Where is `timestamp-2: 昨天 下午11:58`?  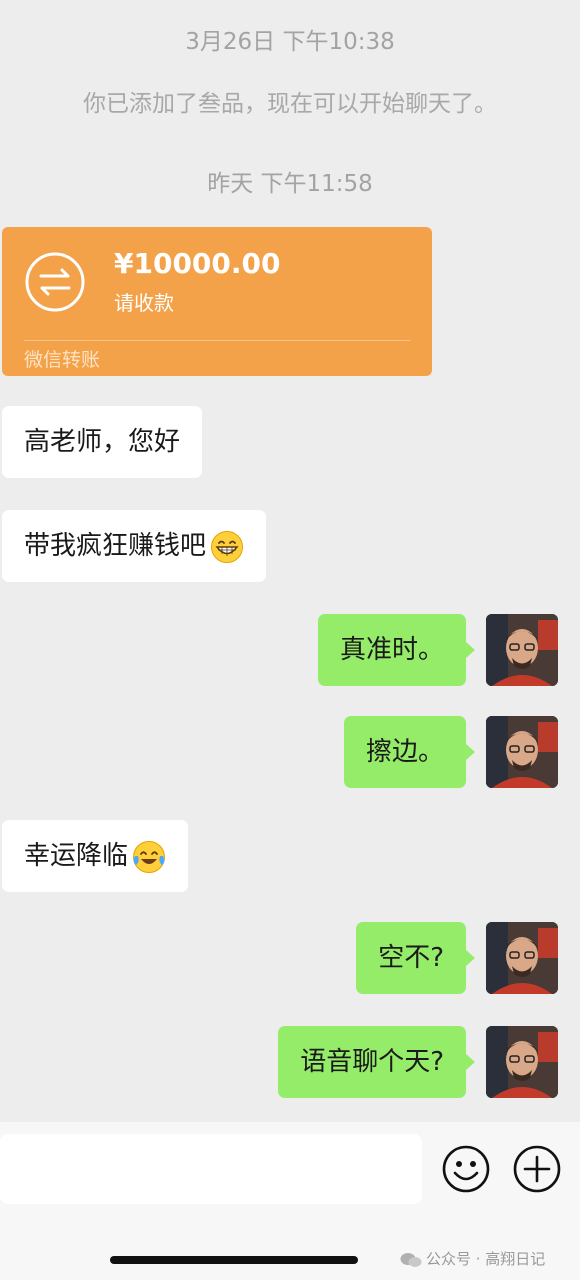
timestamp-2: 昨天 下午11:58 is located at coordinates (290, 184).